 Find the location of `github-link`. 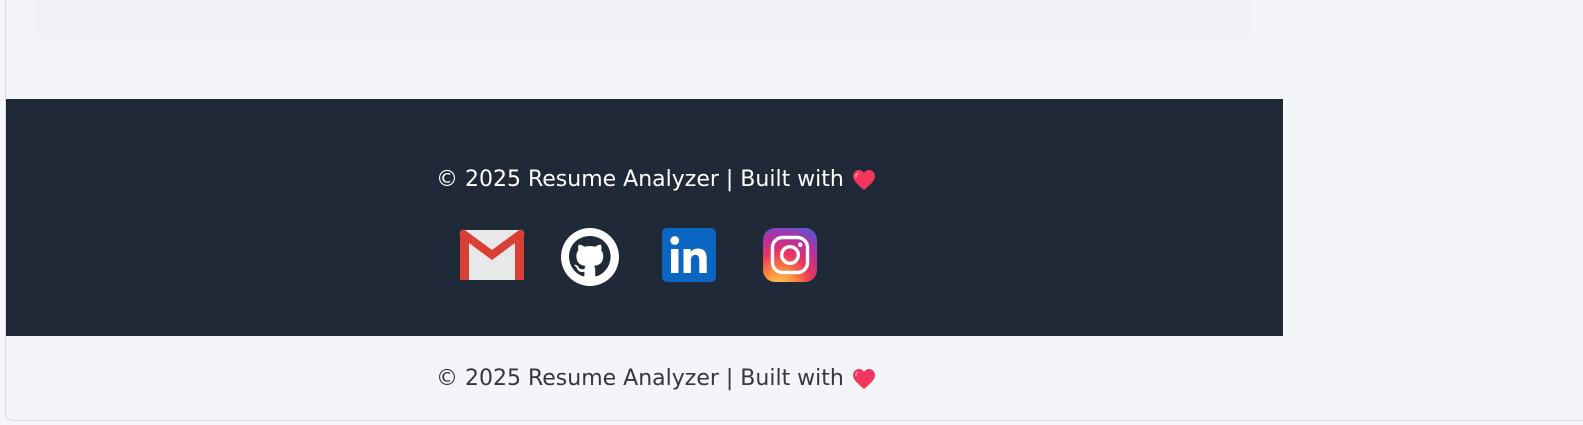

github-link is located at coordinates (593, 257).